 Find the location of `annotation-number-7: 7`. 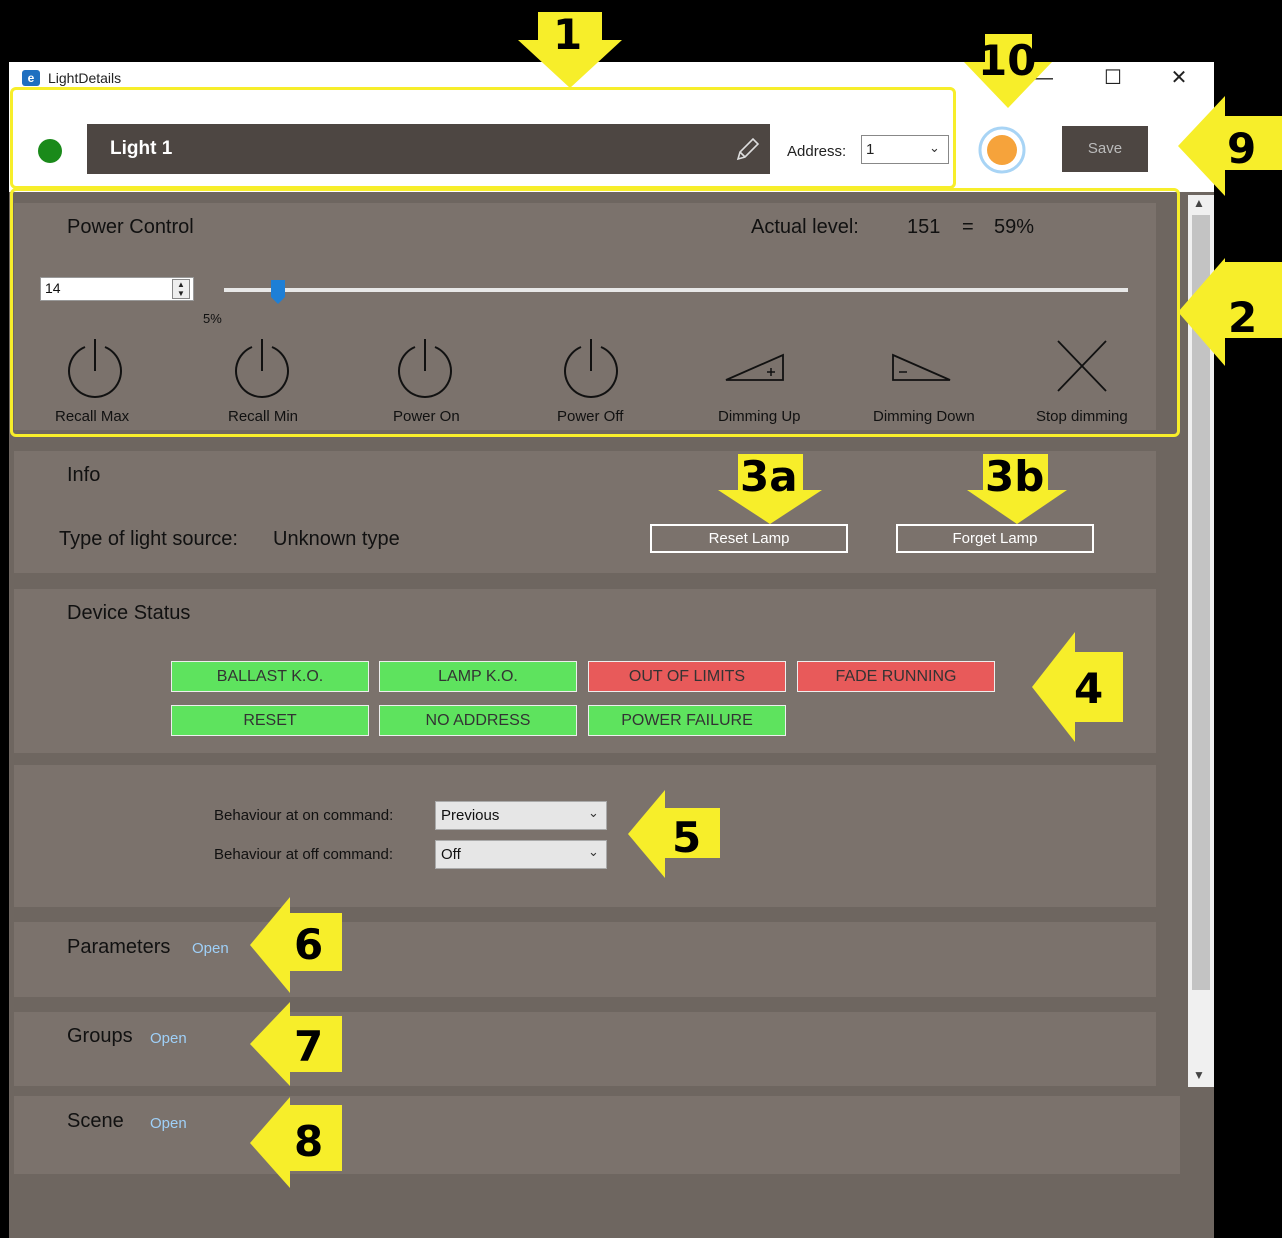

annotation-number-7: 7 is located at coordinates (309, 1046).